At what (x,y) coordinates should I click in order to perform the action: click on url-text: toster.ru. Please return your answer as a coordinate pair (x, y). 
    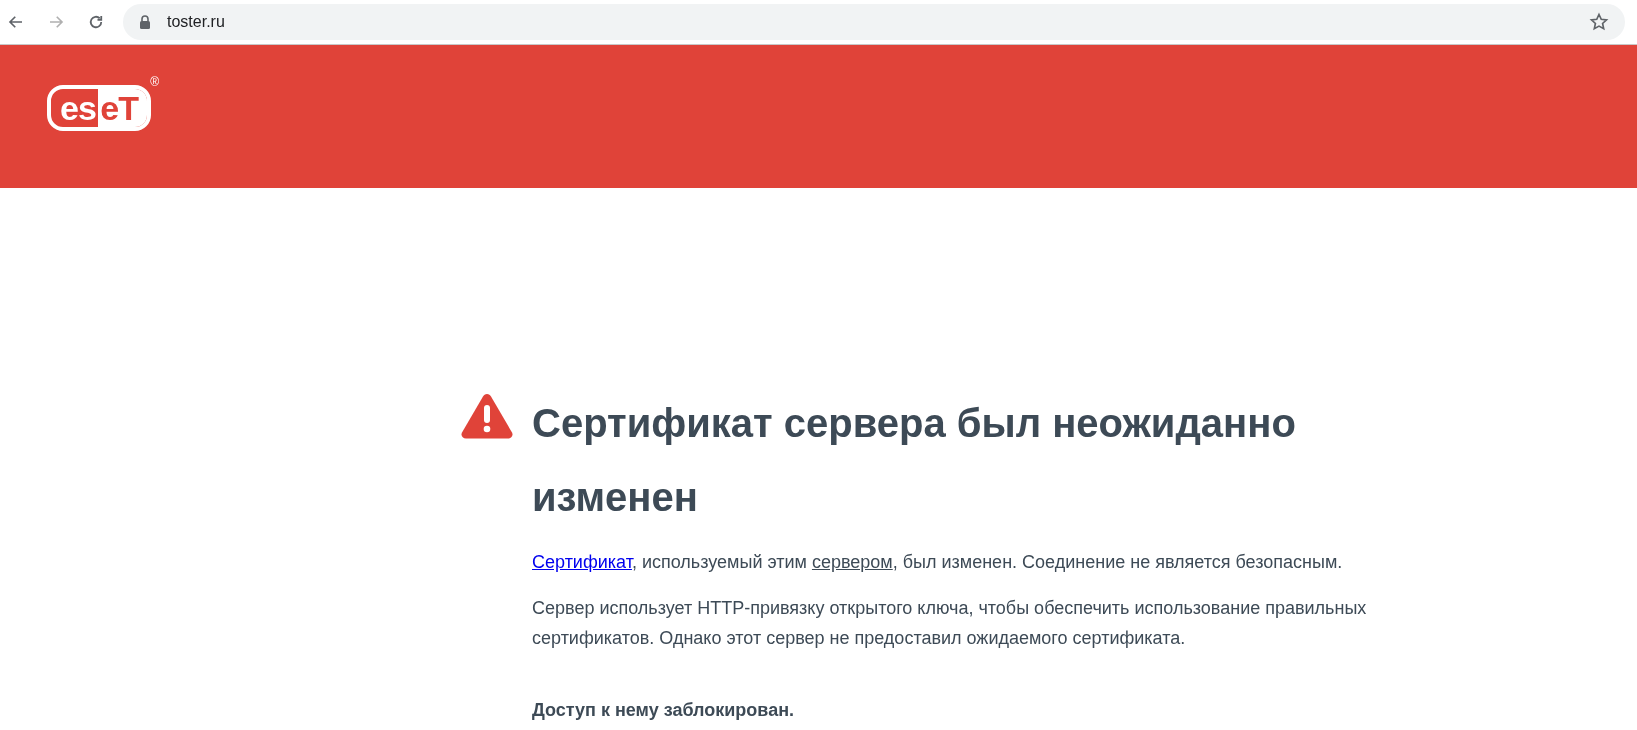
    Looking at the image, I should click on (196, 22).